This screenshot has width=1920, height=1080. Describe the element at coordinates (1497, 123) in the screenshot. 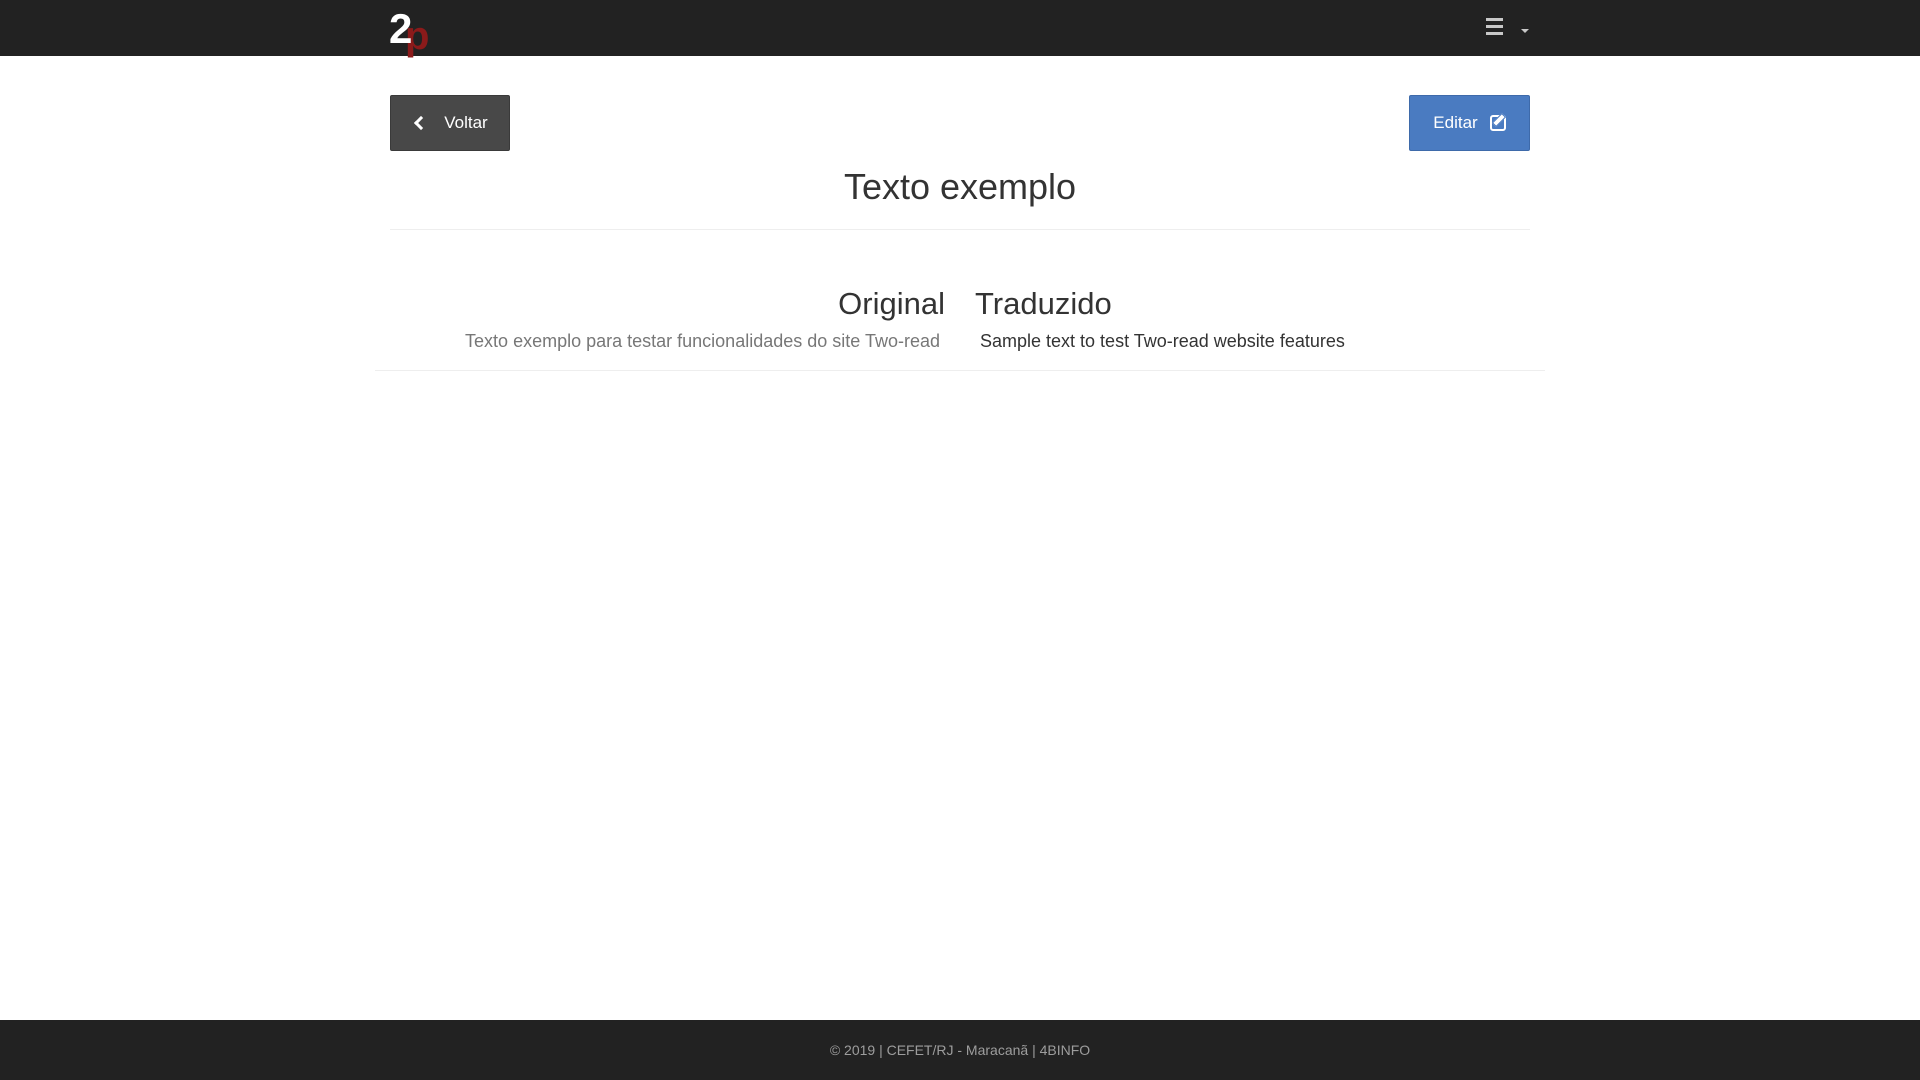

I see `edit-icon` at that location.